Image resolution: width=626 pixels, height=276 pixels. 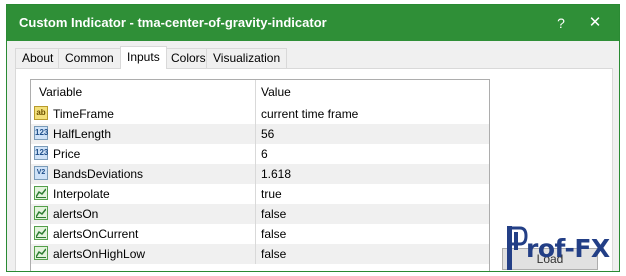 What do you see at coordinates (264, 154) in the screenshot?
I see `variable-value: 6` at bounding box center [264, 154].